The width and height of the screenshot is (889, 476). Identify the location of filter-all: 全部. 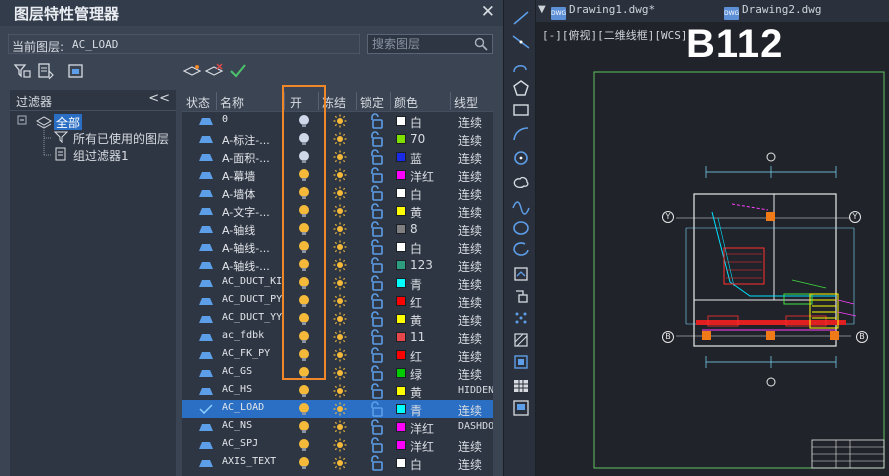
(68, 122).